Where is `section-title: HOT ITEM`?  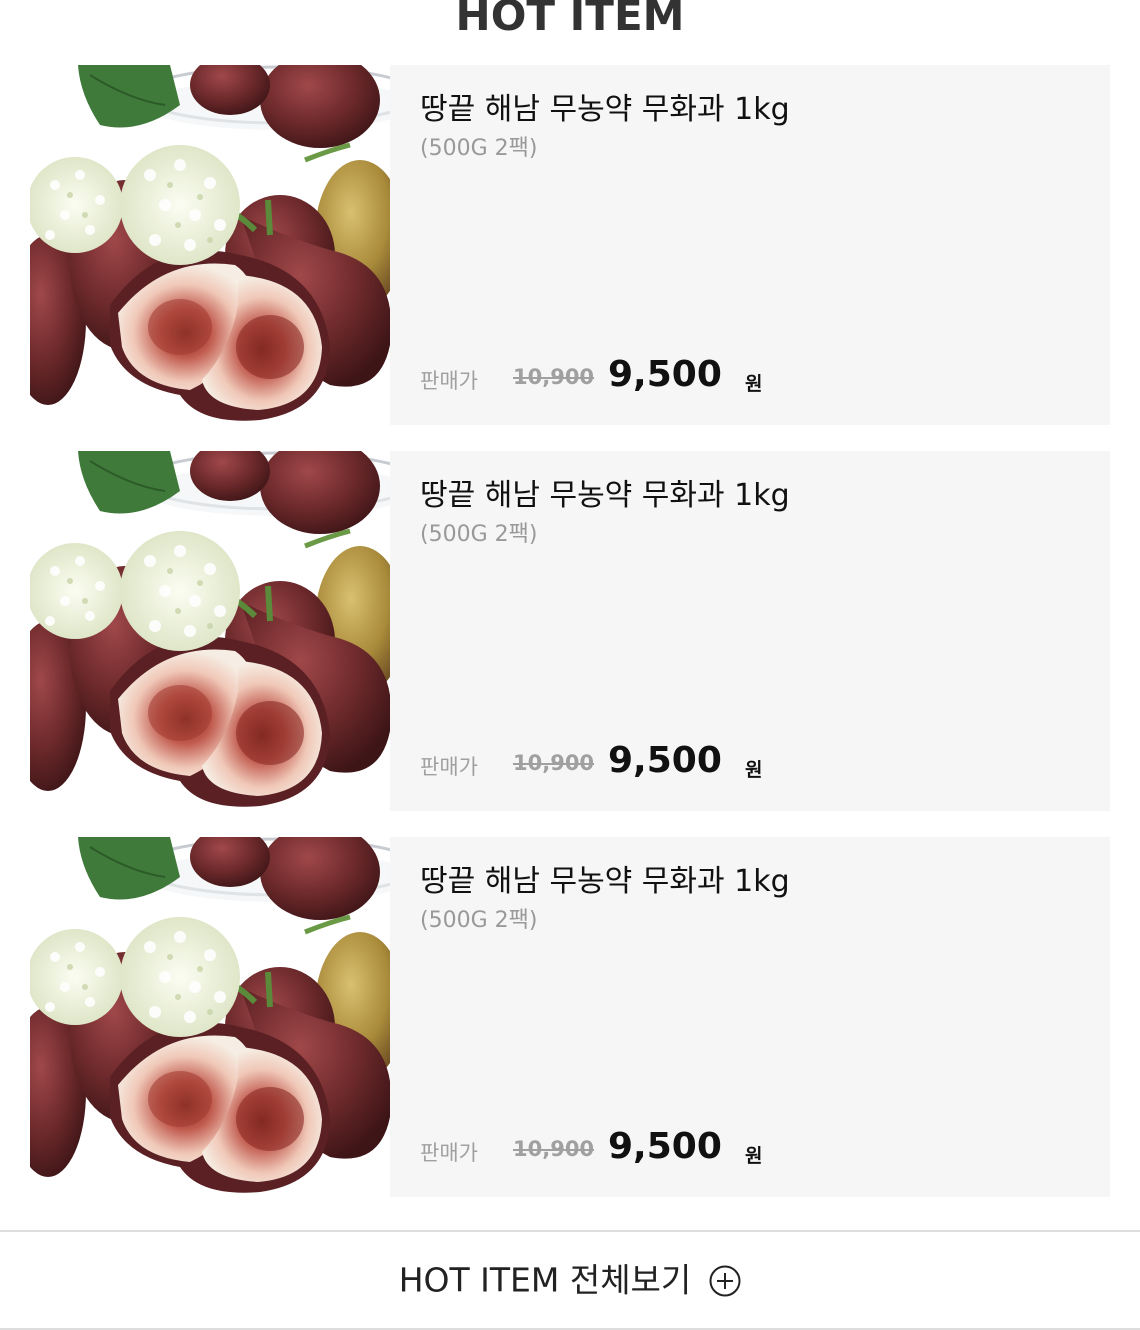
section-title: HOT ITEM is located at coordinates (570, 20).